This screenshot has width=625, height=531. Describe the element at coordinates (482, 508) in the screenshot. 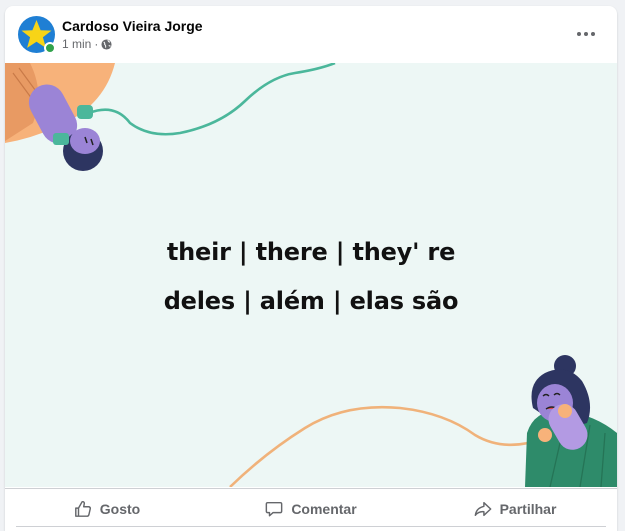

I see `share-icon` at that location.